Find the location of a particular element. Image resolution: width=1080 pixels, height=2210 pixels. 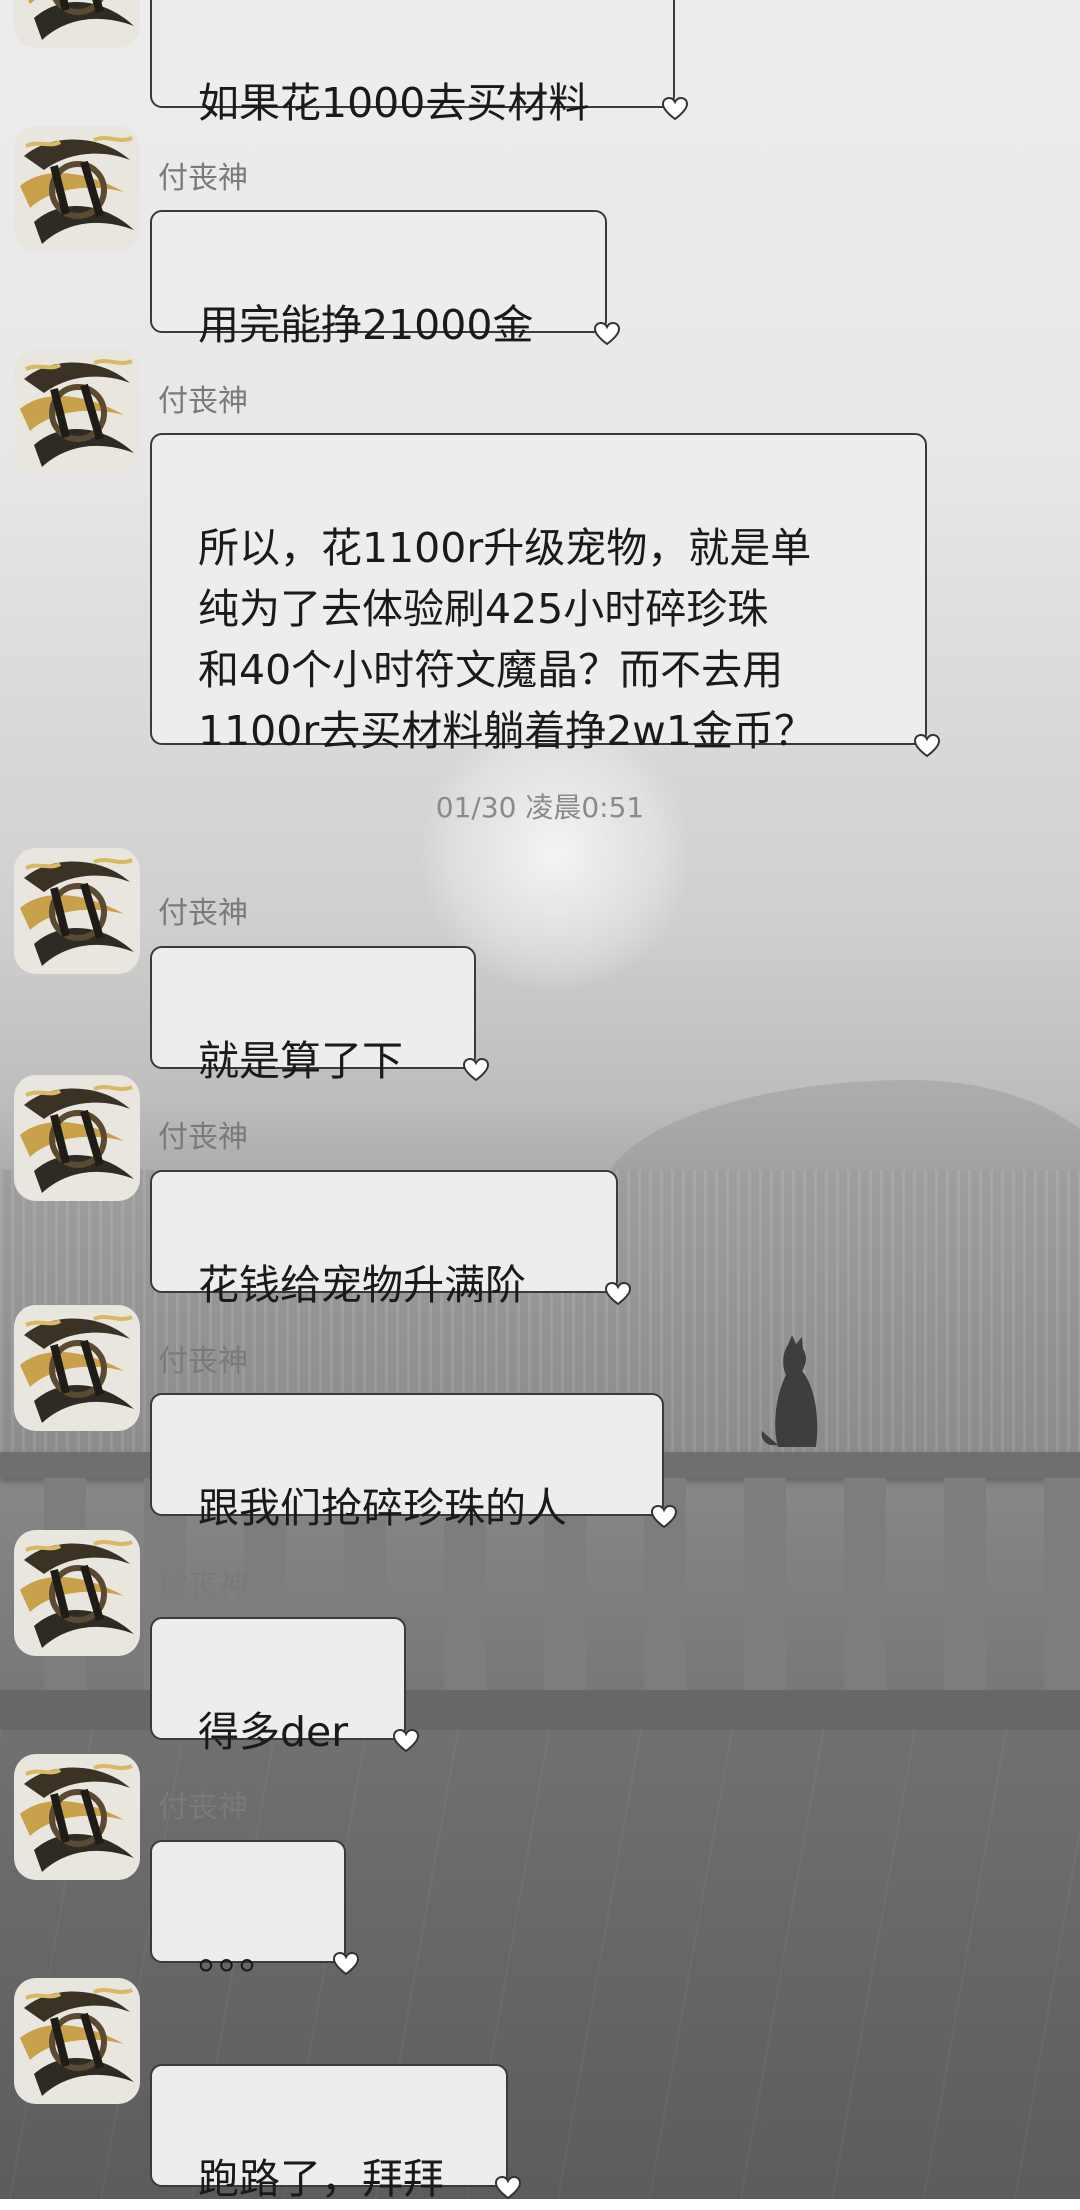

message-text: 花钱给宠物升满阶 is located at coordinates (362, 1285).